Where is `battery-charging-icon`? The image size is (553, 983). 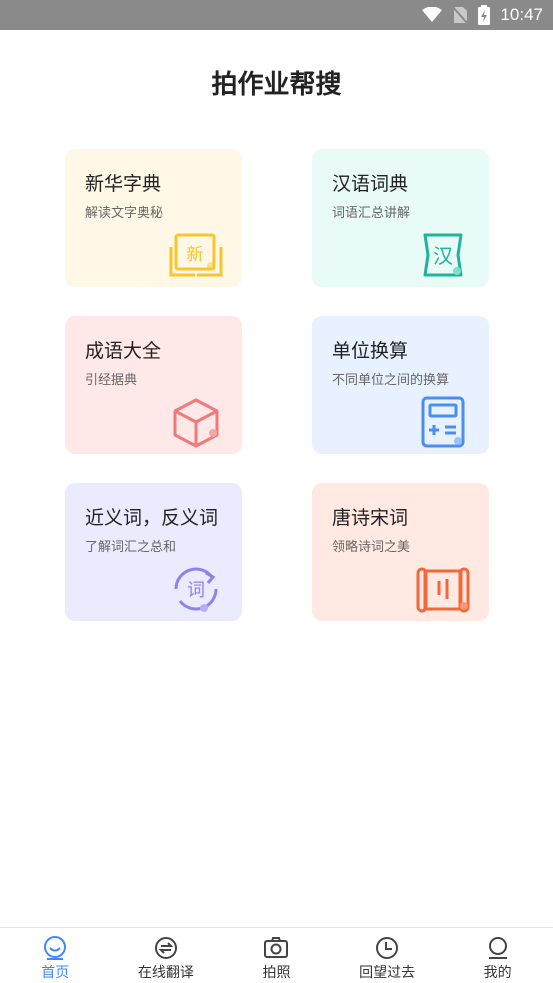
battery-charging-icon is located at coordinates (484, 15).